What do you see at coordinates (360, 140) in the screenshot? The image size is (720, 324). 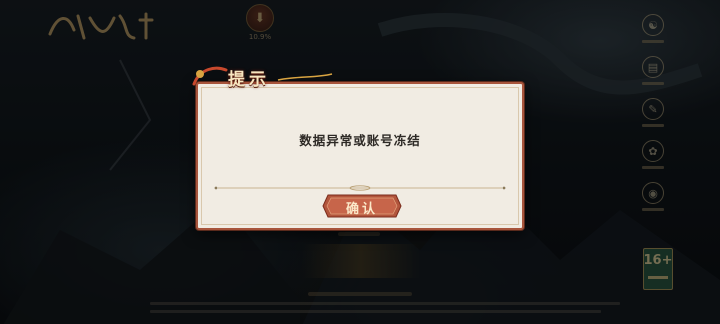 I see `dialog-message: 数据异常或账号冻结` at bounding box center [360, 140].